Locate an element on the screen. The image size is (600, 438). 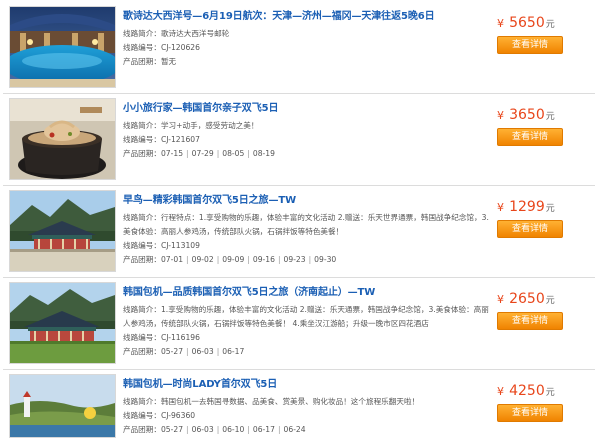
price: ¥ 5650元 is located at coordinates (534, 22).